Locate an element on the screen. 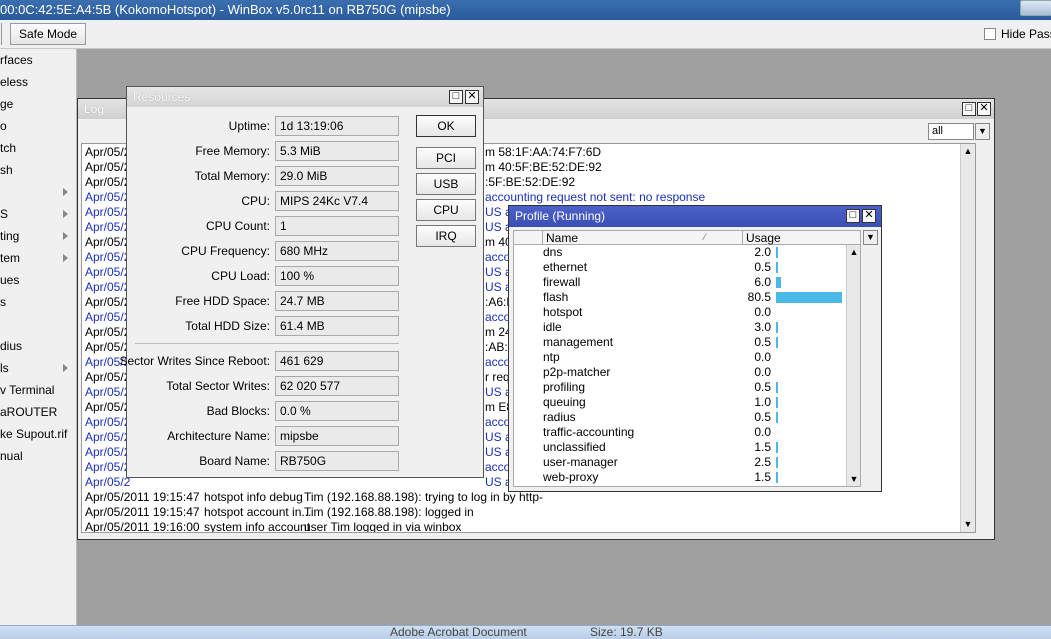 This screenshot has width=1051, height=639. profile-name: flash is located at coordinates (556, 297).